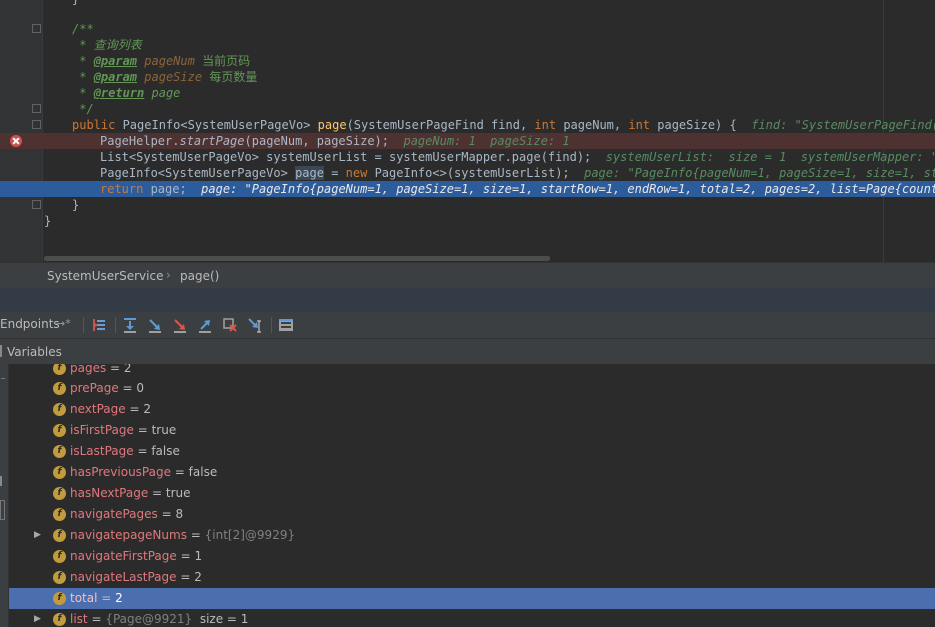 The image size is (935, 627). Describe the element at coordinates (286, 325) in the screenshot. I see `evaluate-expression-icon` at that location.